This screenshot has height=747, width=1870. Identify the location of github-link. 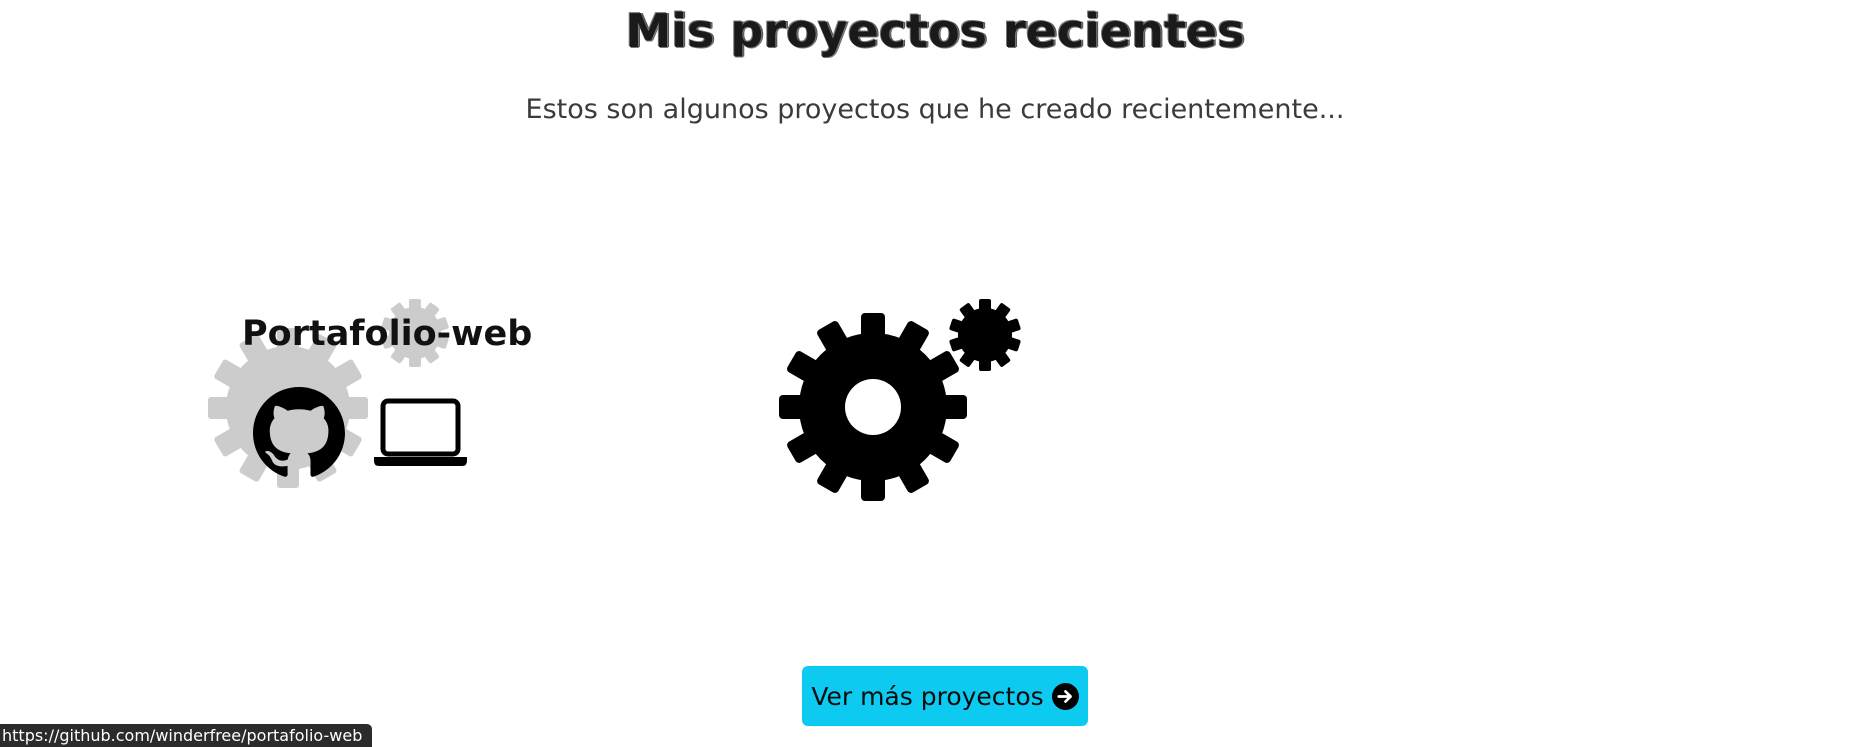
(299, 433).